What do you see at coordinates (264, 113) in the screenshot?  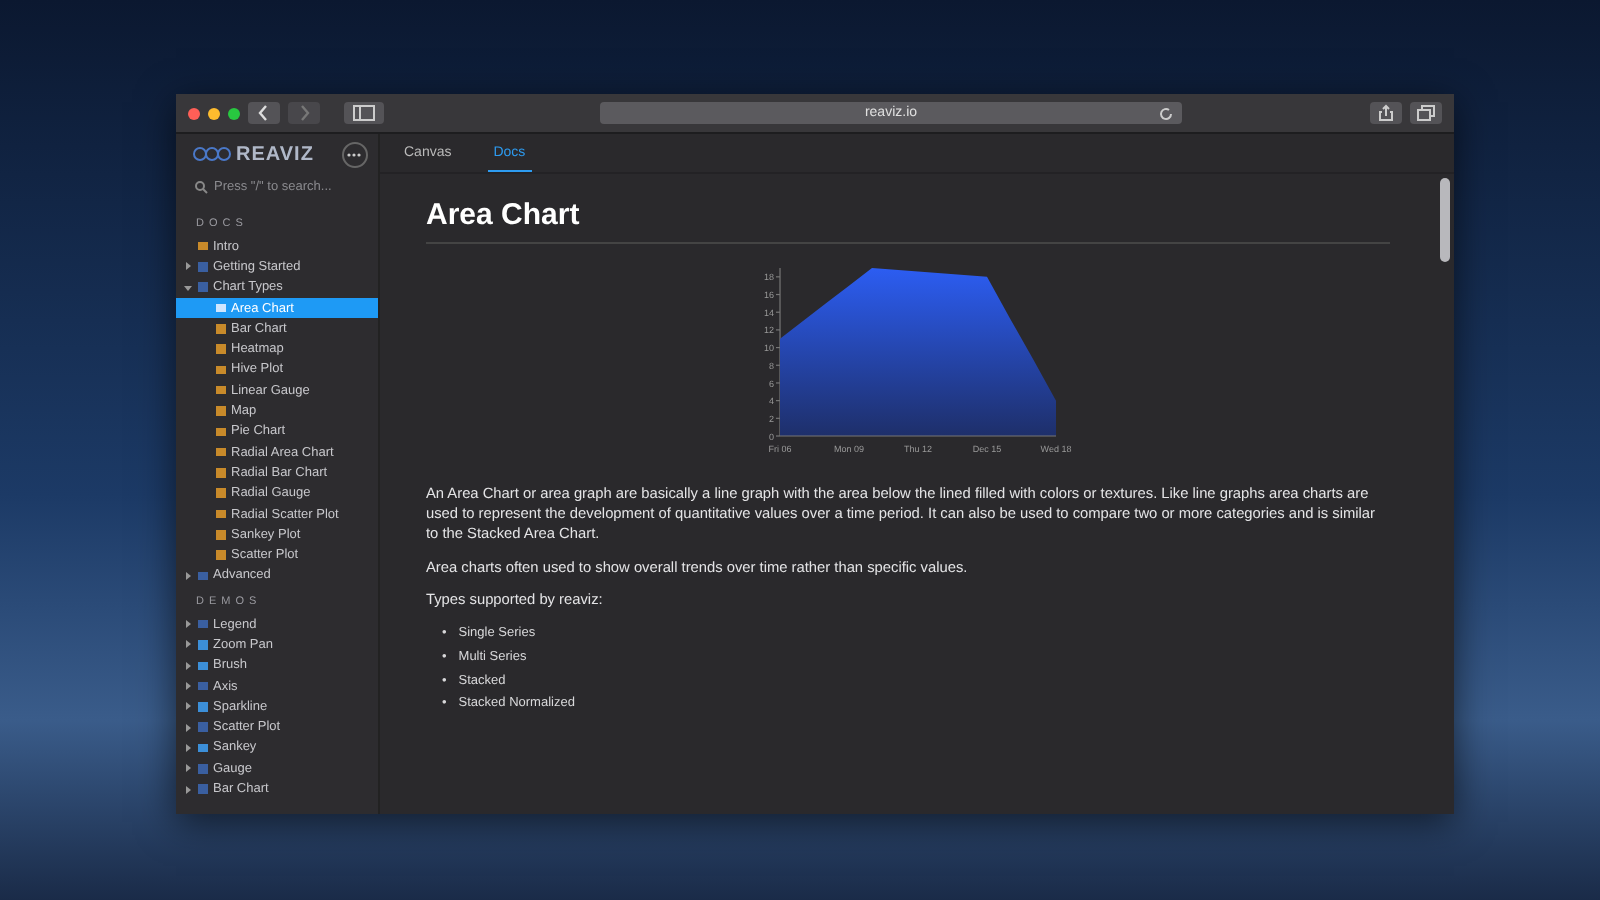 I see `back-button` at bounding box center [264, 113].